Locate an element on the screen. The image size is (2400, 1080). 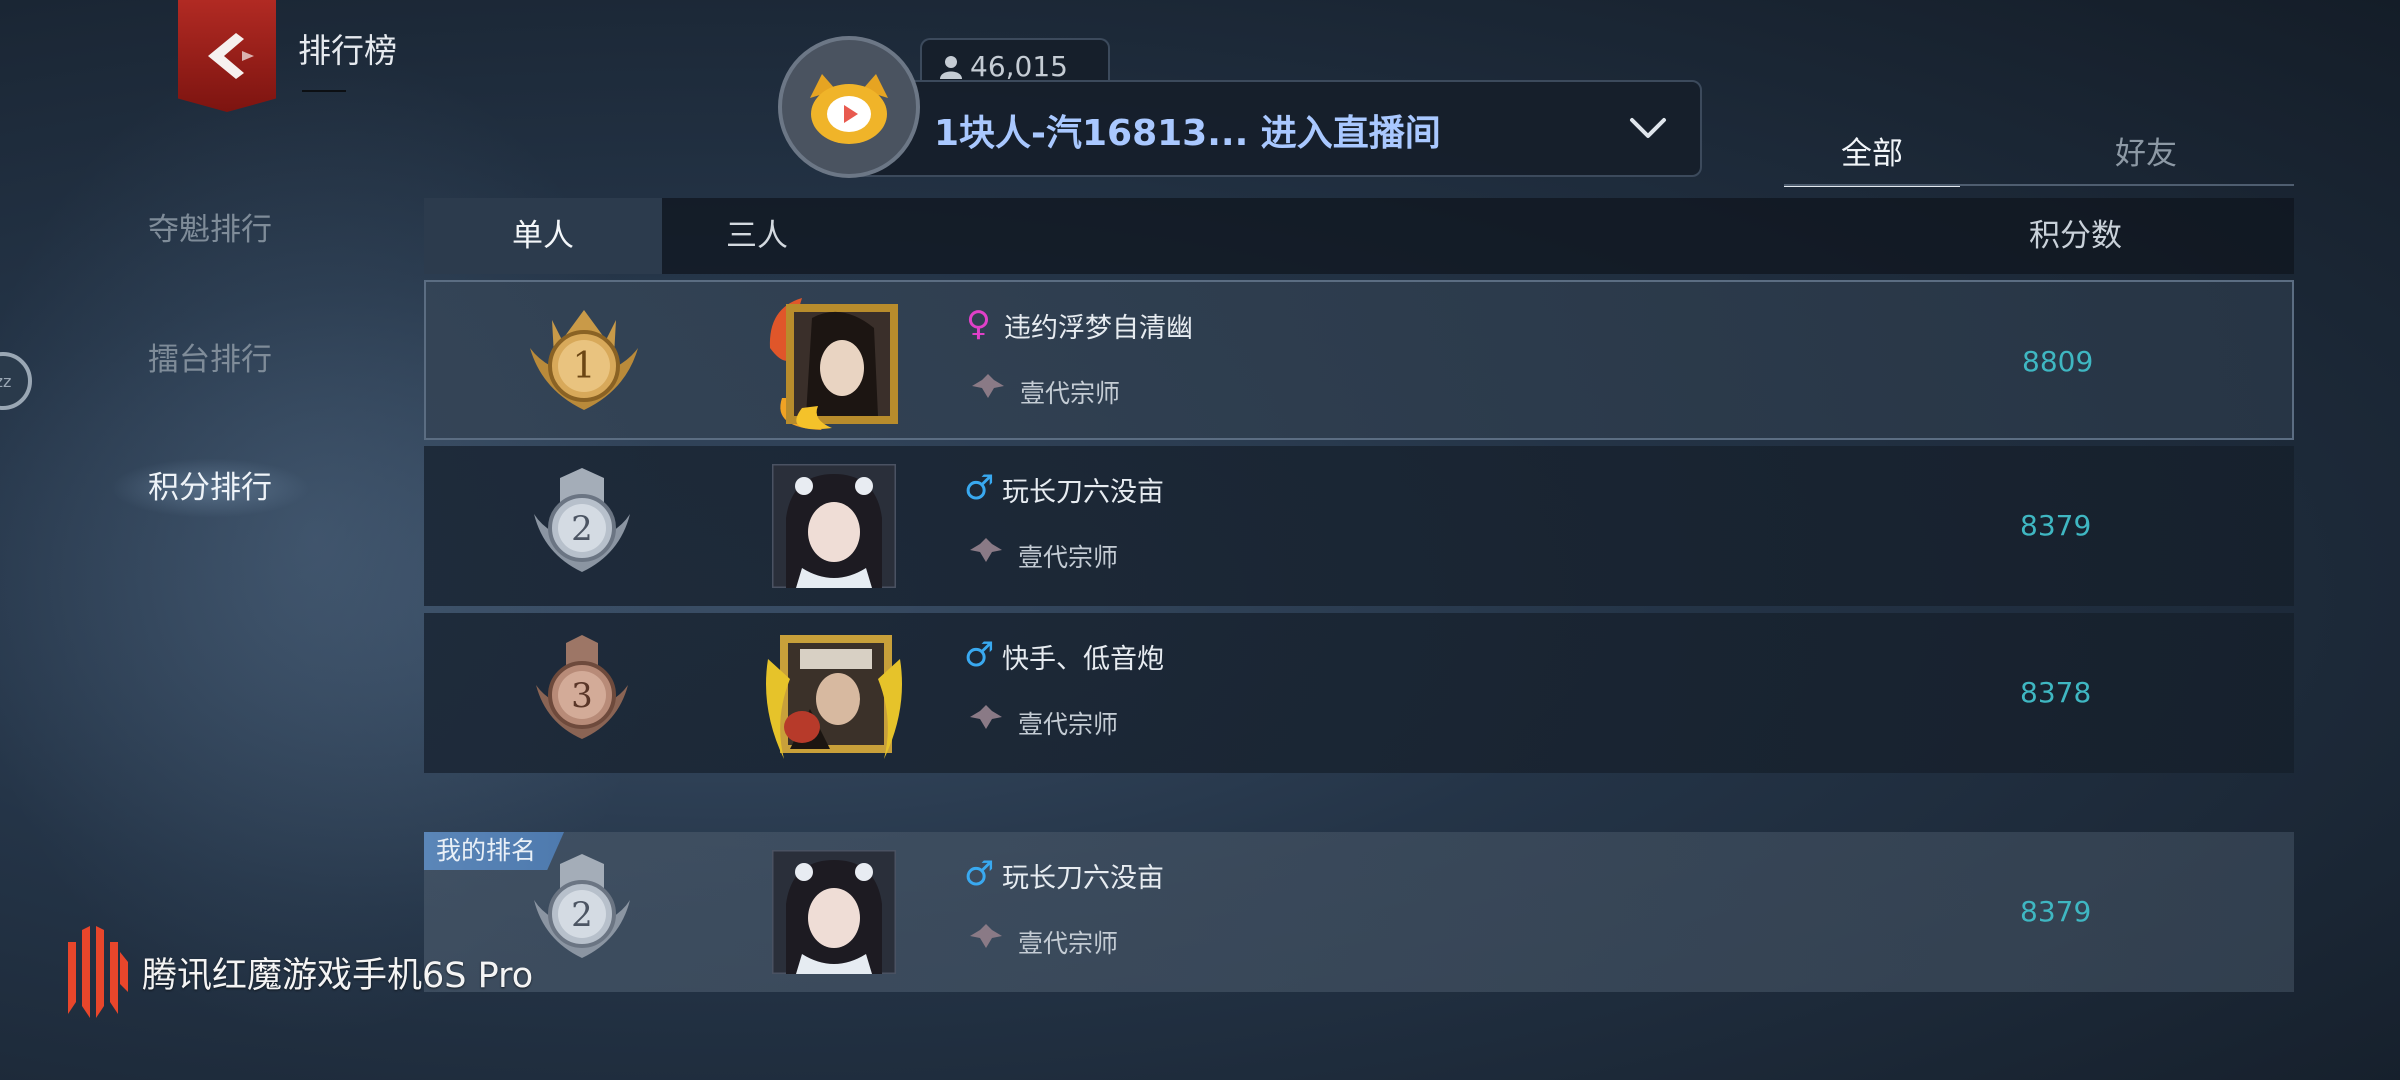
viewer-count: 46,015 is located at coordinates (1004, 66).